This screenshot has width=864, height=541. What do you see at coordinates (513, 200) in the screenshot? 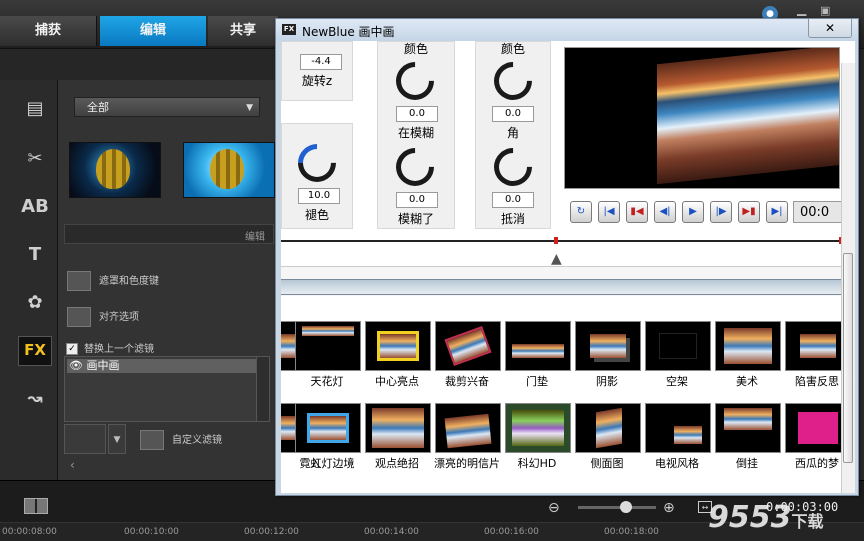
I see `offset-value: 0.0` at bounding box center [513, 200].